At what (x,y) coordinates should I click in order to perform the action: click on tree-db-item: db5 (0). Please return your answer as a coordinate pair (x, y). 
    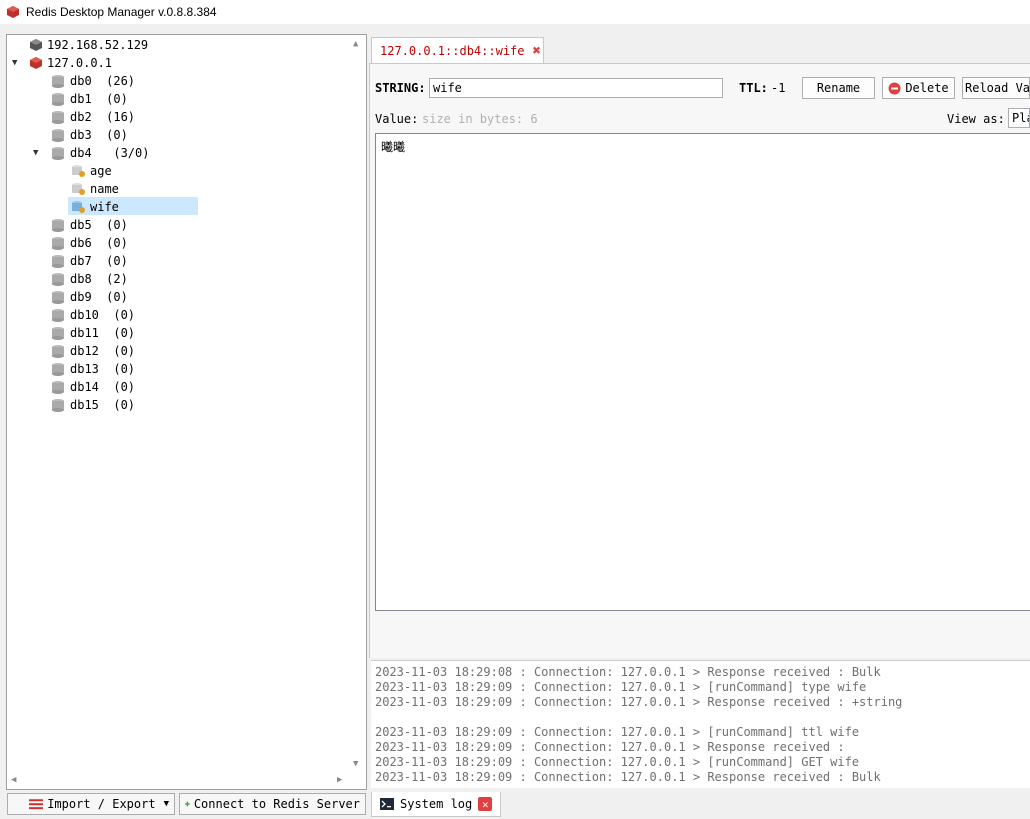
    Looking at the image, I should click on (89, 225).